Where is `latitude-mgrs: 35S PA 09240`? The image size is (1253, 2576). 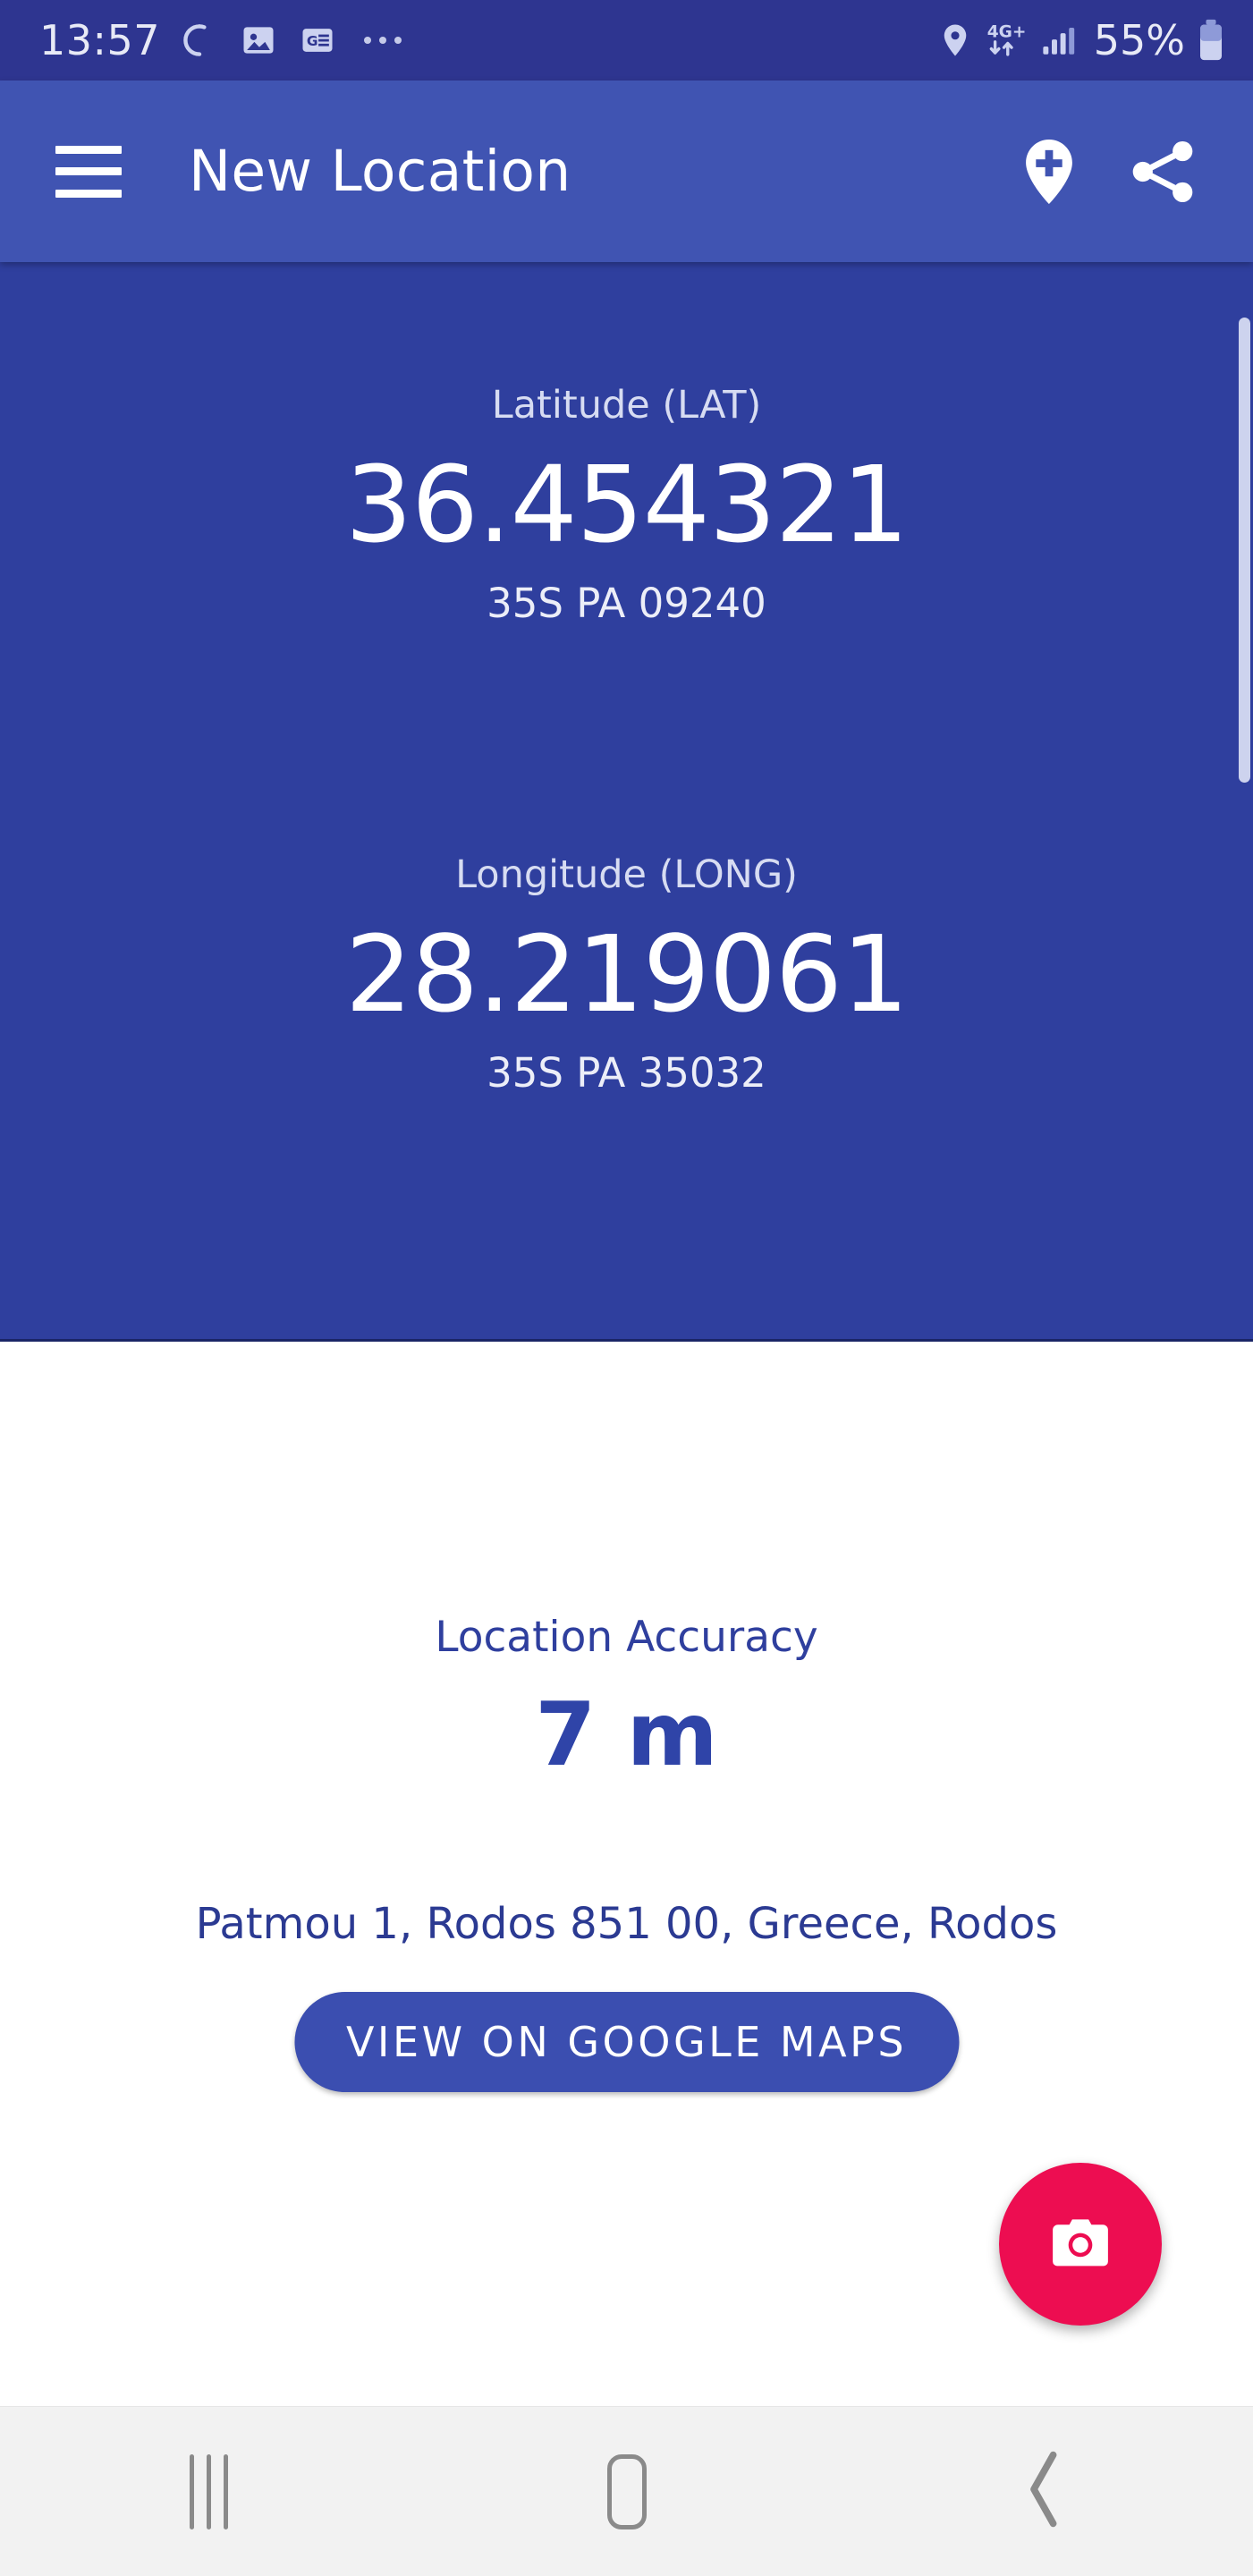
latitude-mgrs: 35S PA 09240 is located at coordinates (626, 604).